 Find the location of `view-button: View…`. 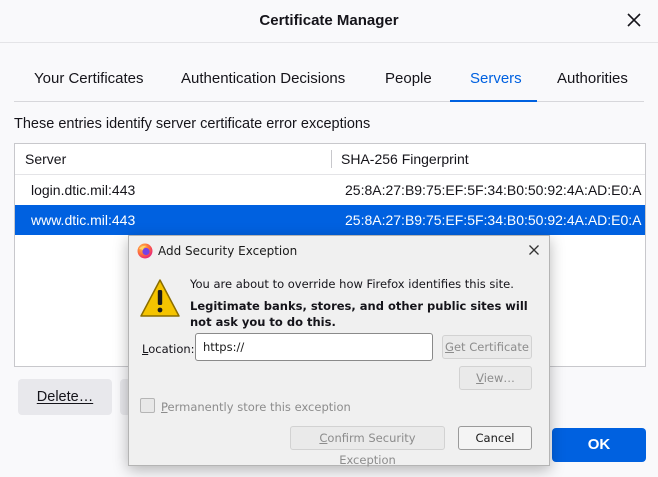

view-button: View… is located at coordinates (495, 378).